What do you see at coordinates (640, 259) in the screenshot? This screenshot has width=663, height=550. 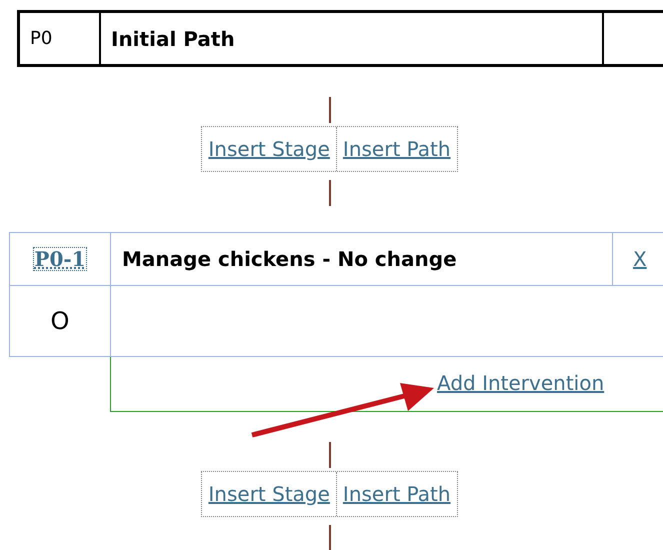 I see `remove-link: X` at bounding box center [640, 259].